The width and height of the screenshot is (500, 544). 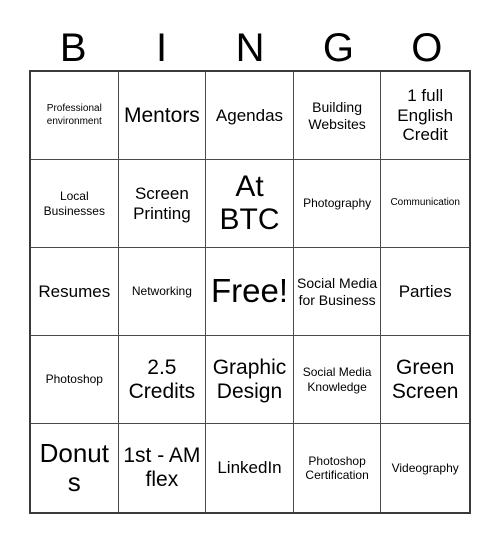 I want to click on bingo-cell: Green Screen, so click(x=425, y=380).